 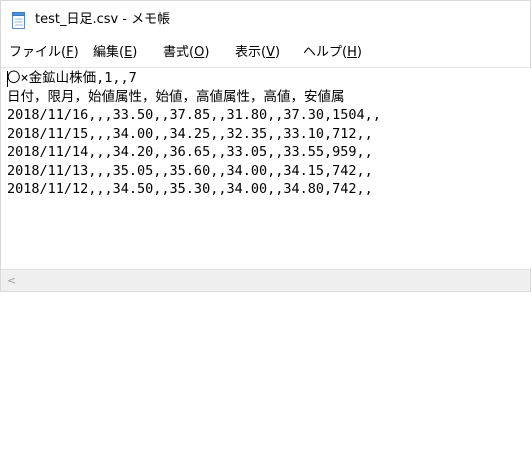 What do you see at coordinates (199, 52) in the screenshot?
I see `menu-format-mnemonic: O` at bounding box center [199, 52].